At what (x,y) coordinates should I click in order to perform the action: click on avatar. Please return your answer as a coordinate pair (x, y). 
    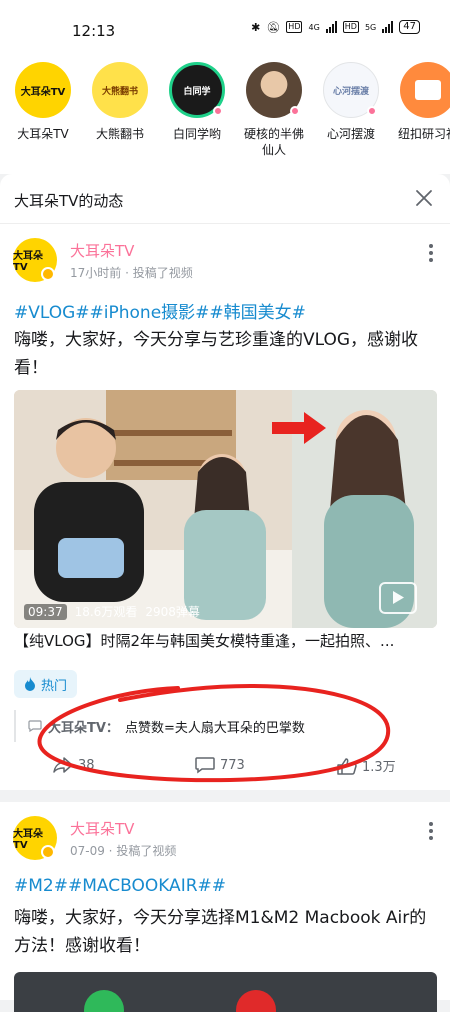
    Looking at the image, I should click on (425, 90).